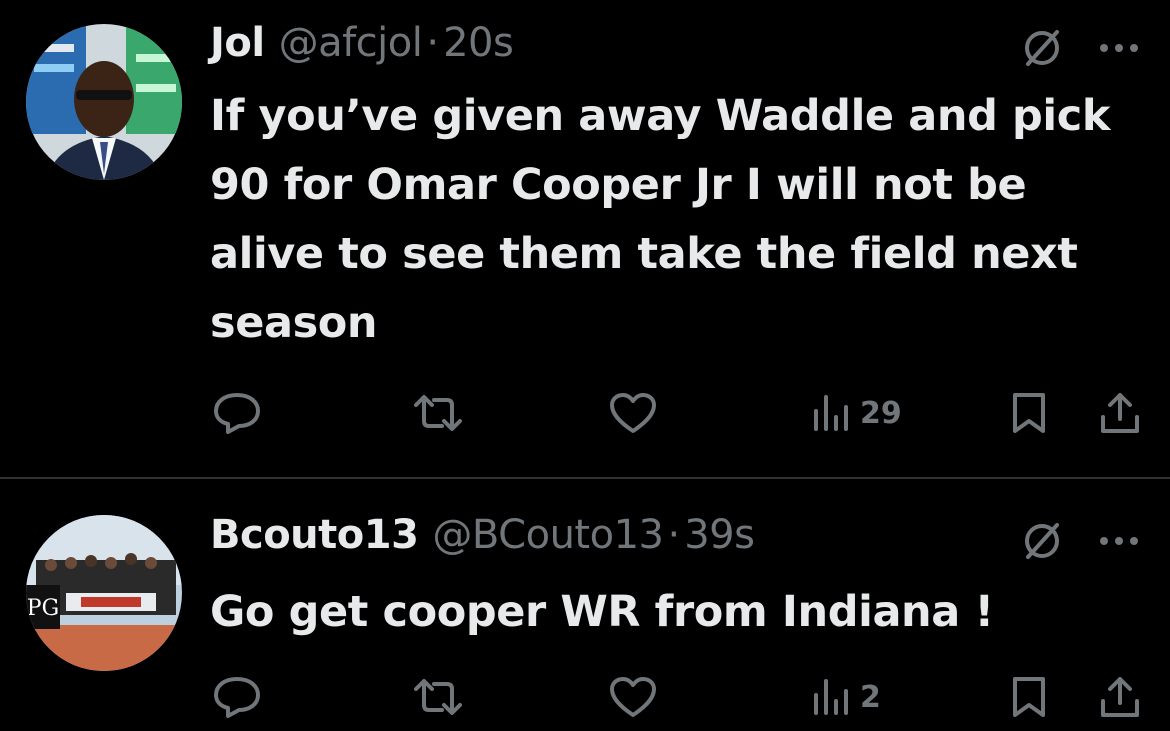 This screenshot has width=1170, height=731. I want to click on views-count: 29, so click(881, 413).